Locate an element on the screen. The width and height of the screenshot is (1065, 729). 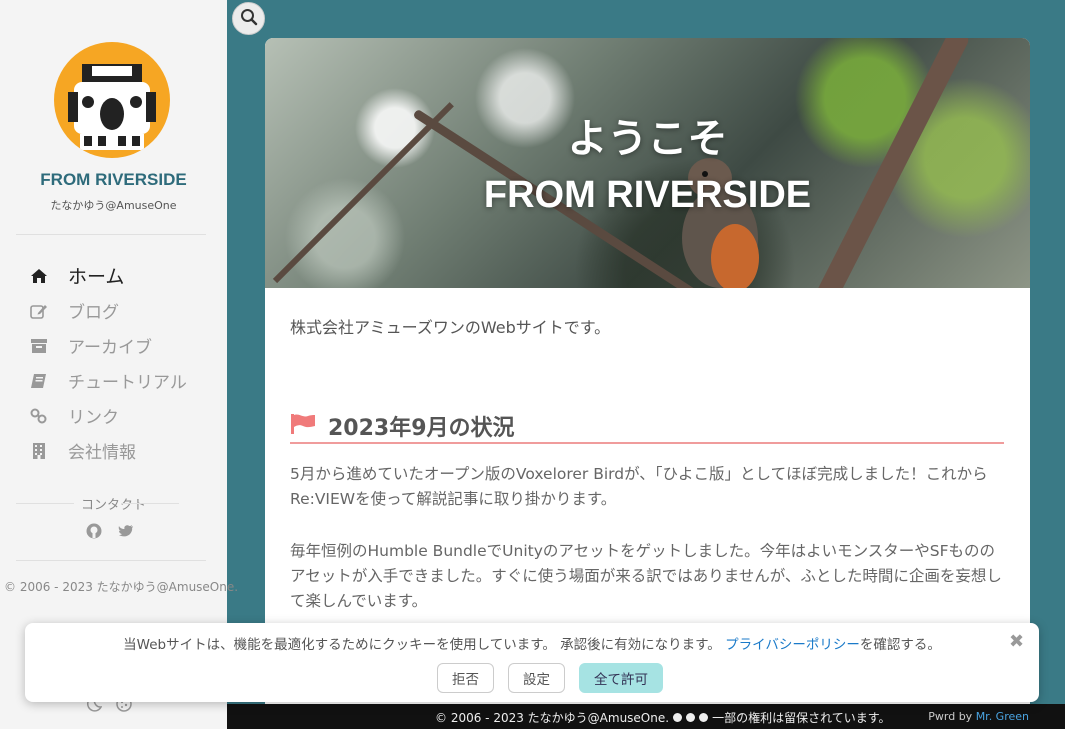
footer-copyright-text: © 2006 - 2023 たなかゆう@AmuseOne. is located at coordinates (552, 718).